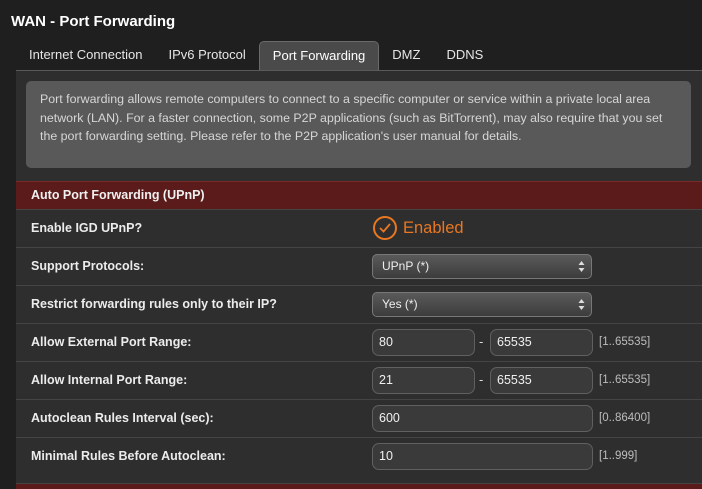 The width and height of the screenshot is (702, 489). What do you see at coordinates (111, 342) in the screenshot?
I see `external-range-label: Allow External Port Range:` at bounding box center [111, 342].